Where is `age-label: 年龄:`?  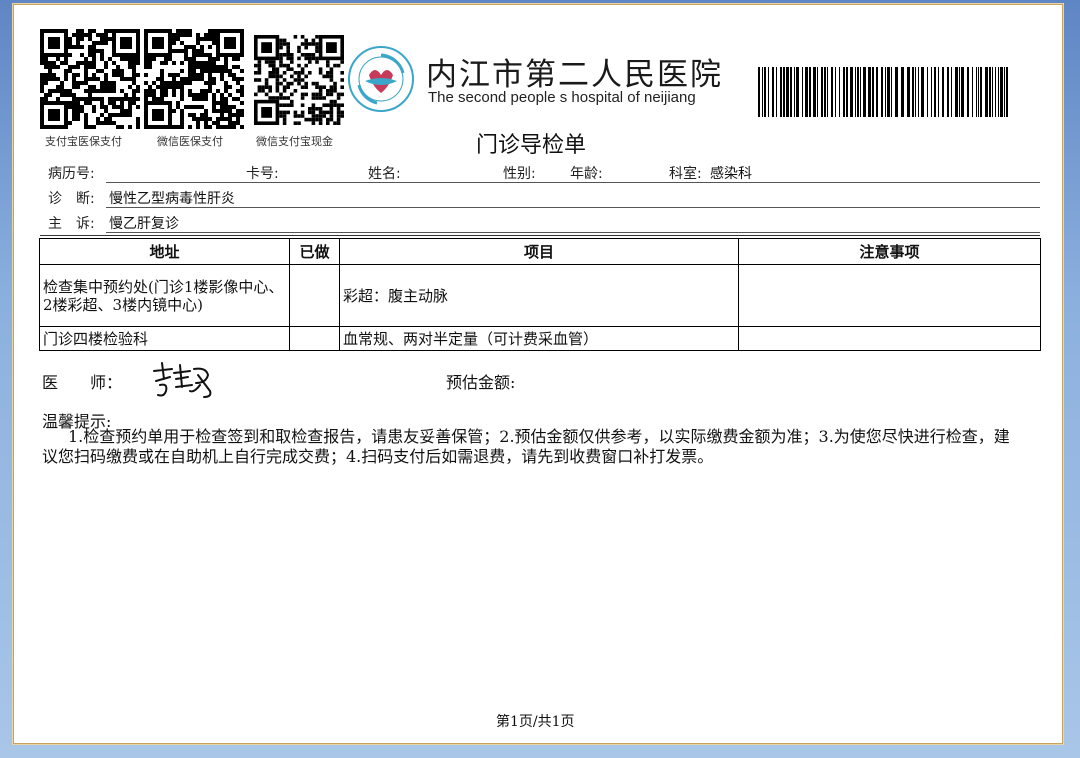
age-label: 年龄: is located at coordinates (586, 174).